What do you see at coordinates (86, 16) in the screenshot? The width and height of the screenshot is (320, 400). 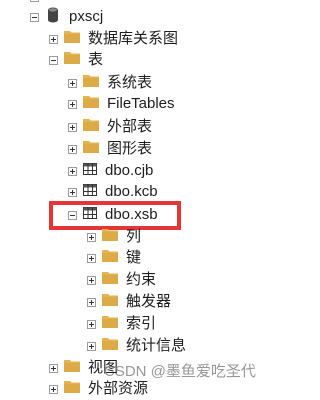 I see `node-label: pxscj` at bounding box center [86, 16].